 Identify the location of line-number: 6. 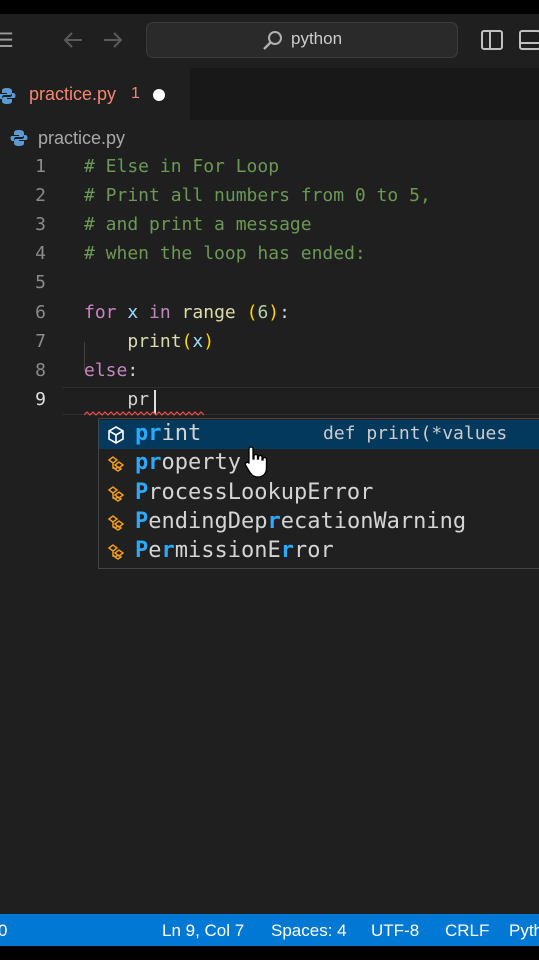
(40, 312).